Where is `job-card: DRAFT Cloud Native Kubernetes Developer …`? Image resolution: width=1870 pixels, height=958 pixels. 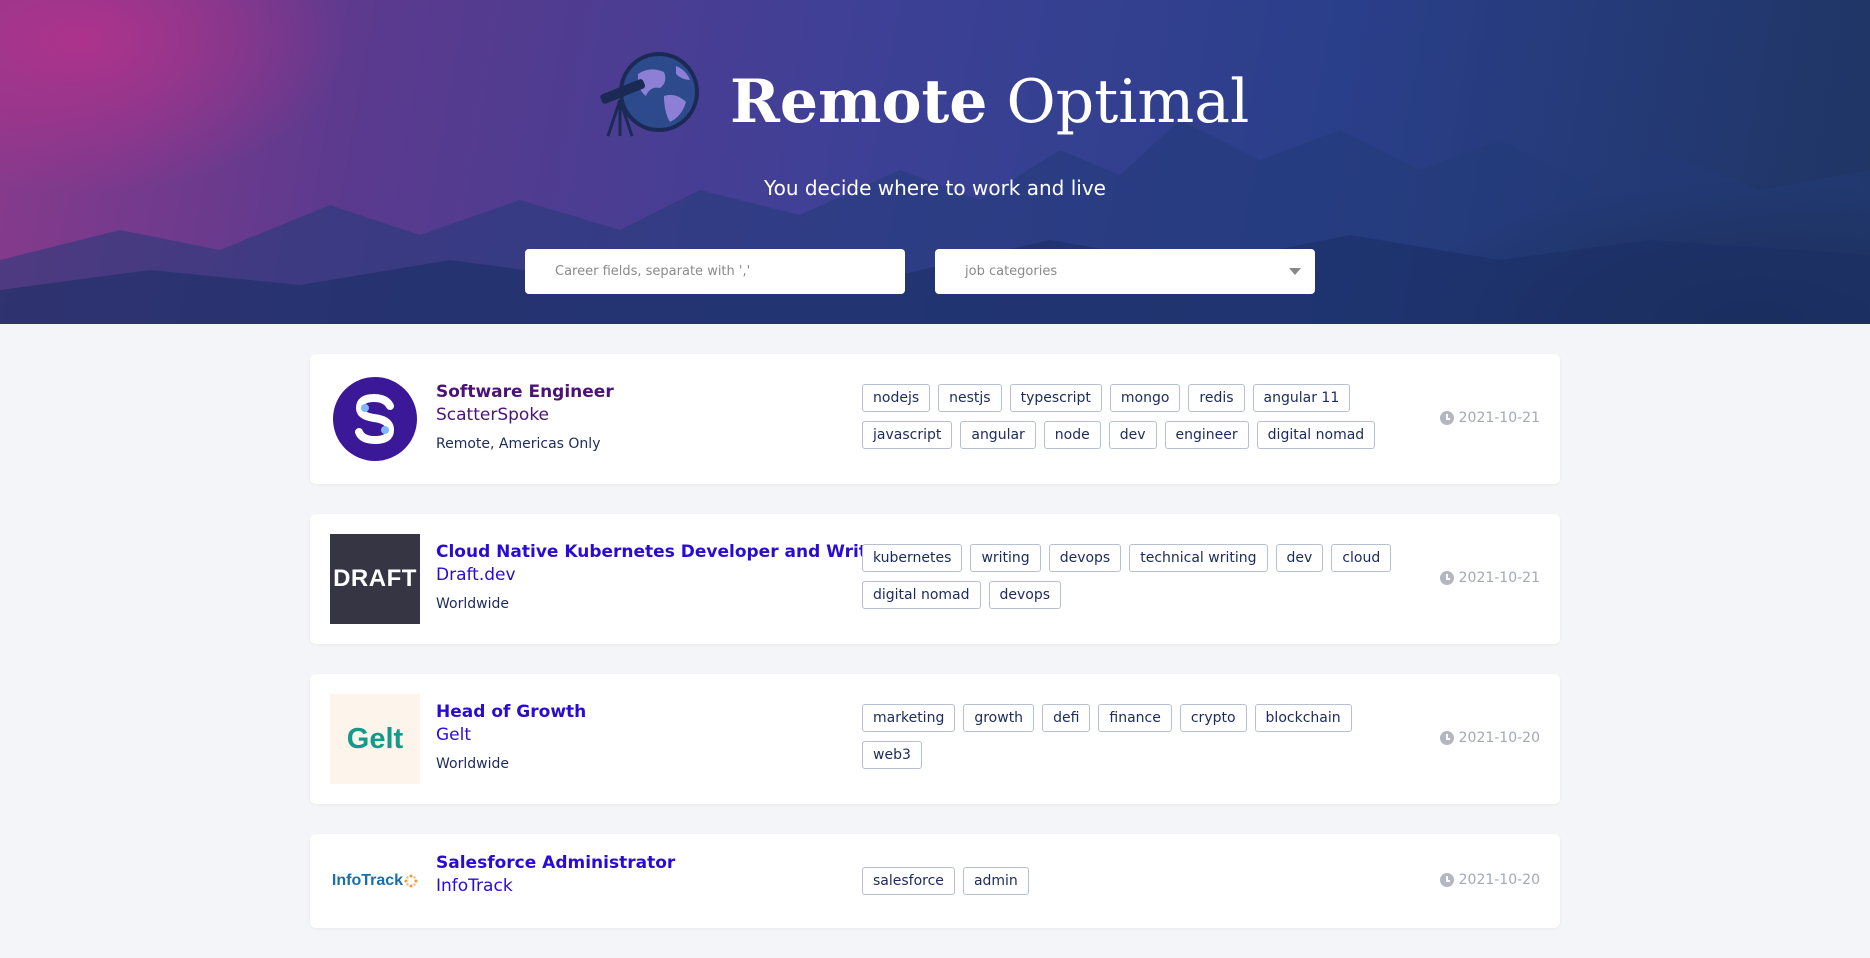 job-card: DRAFT Cloud Native Kubernetes Developer … is located at coordinates (935, 579).